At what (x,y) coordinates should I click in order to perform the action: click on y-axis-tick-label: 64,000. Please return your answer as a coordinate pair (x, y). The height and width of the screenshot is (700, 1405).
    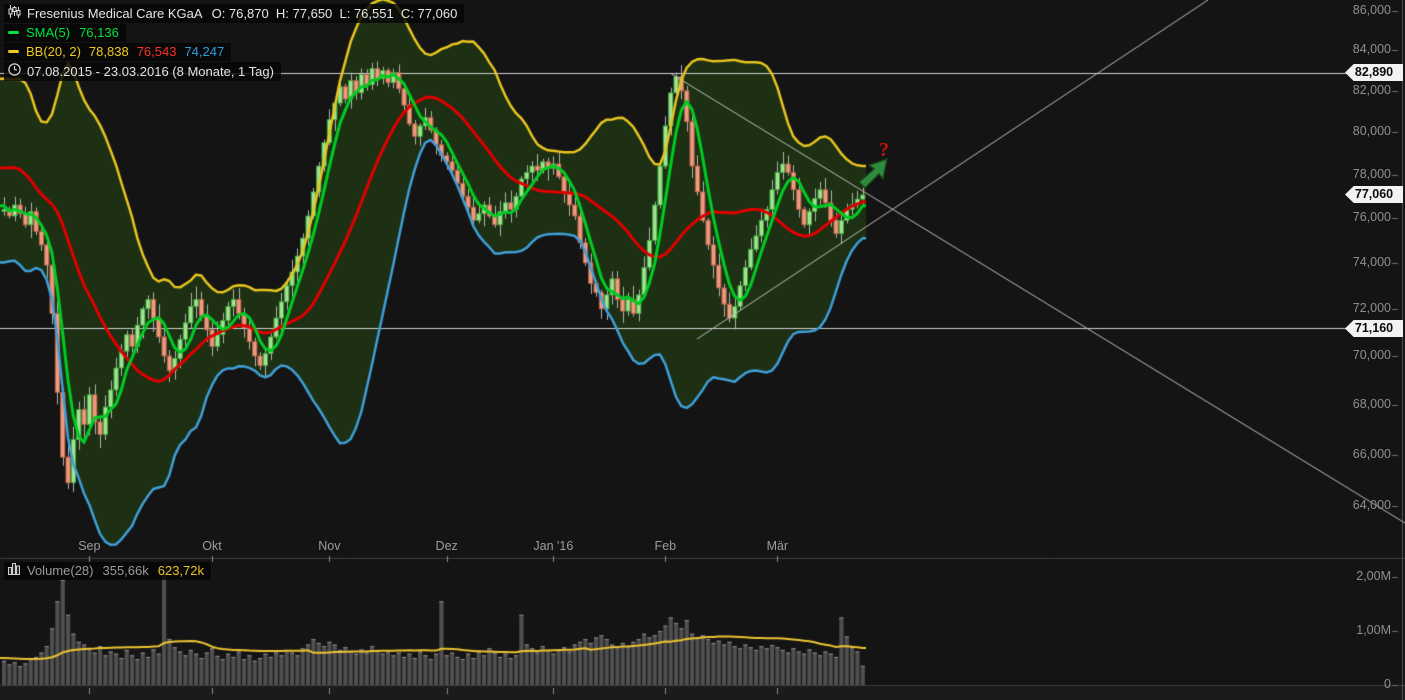
    Looking at the image, I should click on (1371, 505).